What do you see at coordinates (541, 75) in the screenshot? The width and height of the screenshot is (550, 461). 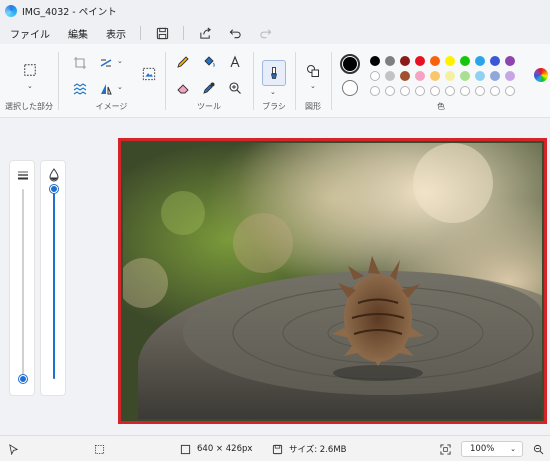 I see `edit-colors-icon` at bounding box center [541, 75].